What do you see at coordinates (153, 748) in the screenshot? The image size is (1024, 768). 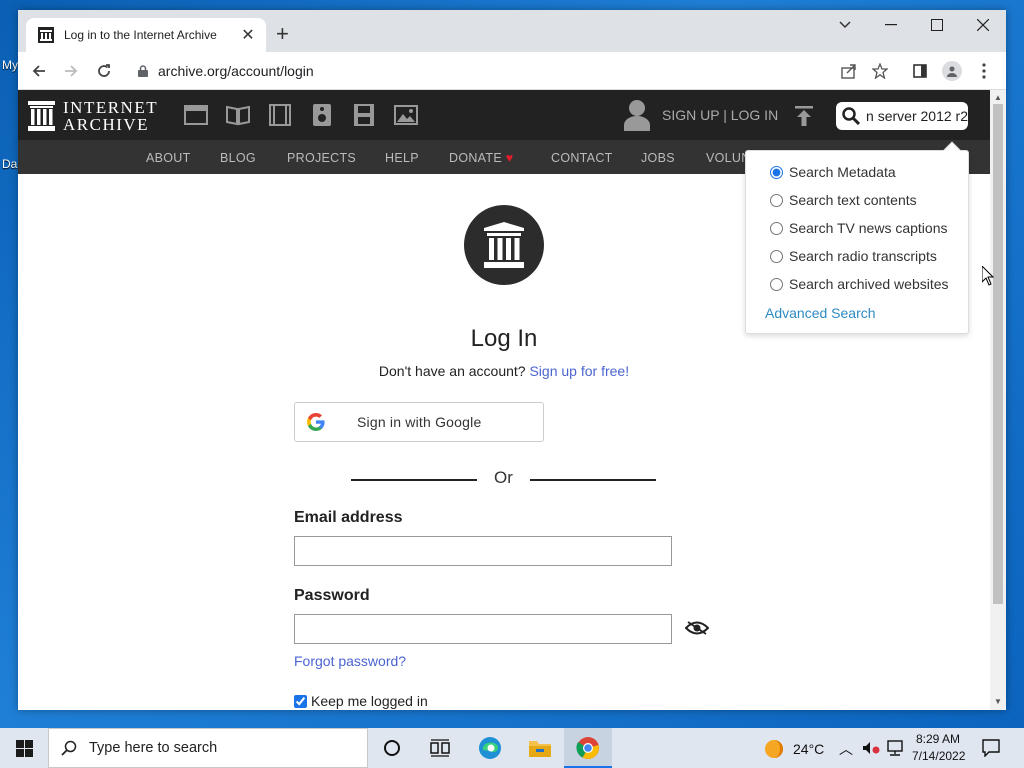 I see `taskbar-search-placeholder: Type here to search` at bounding box center [153, 748].